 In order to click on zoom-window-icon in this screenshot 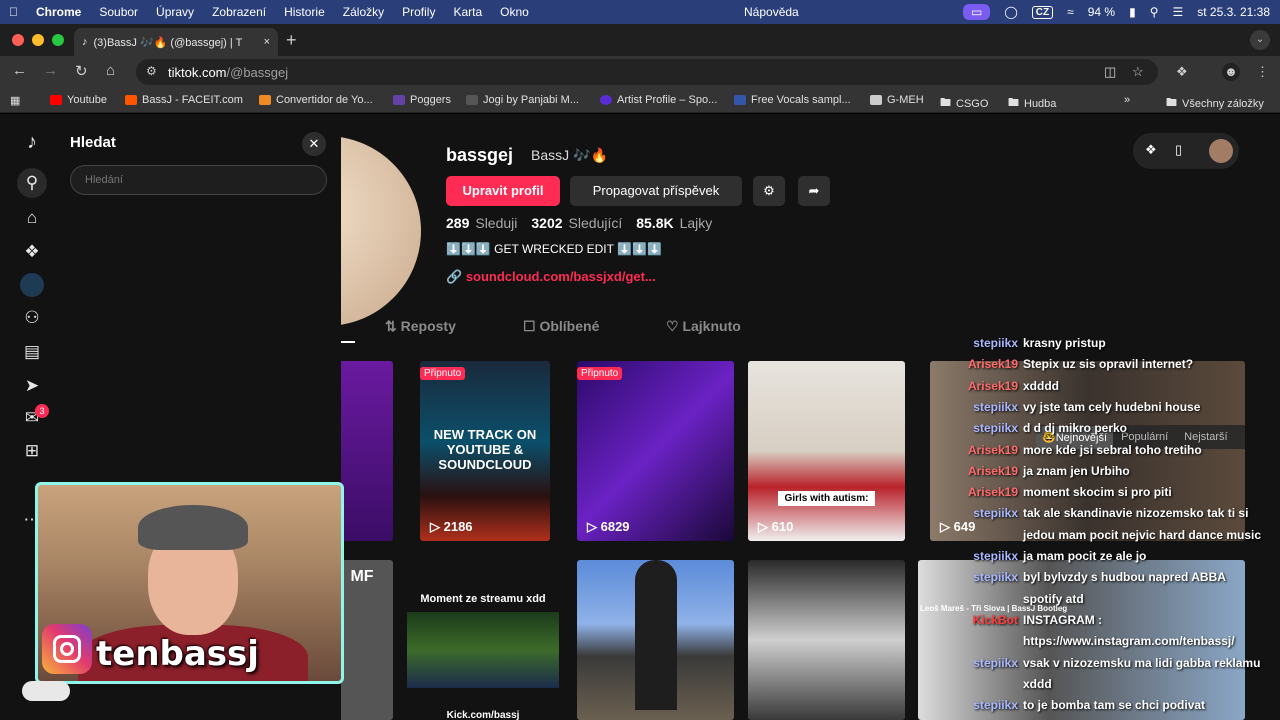, I will do `click(58, 40)`.